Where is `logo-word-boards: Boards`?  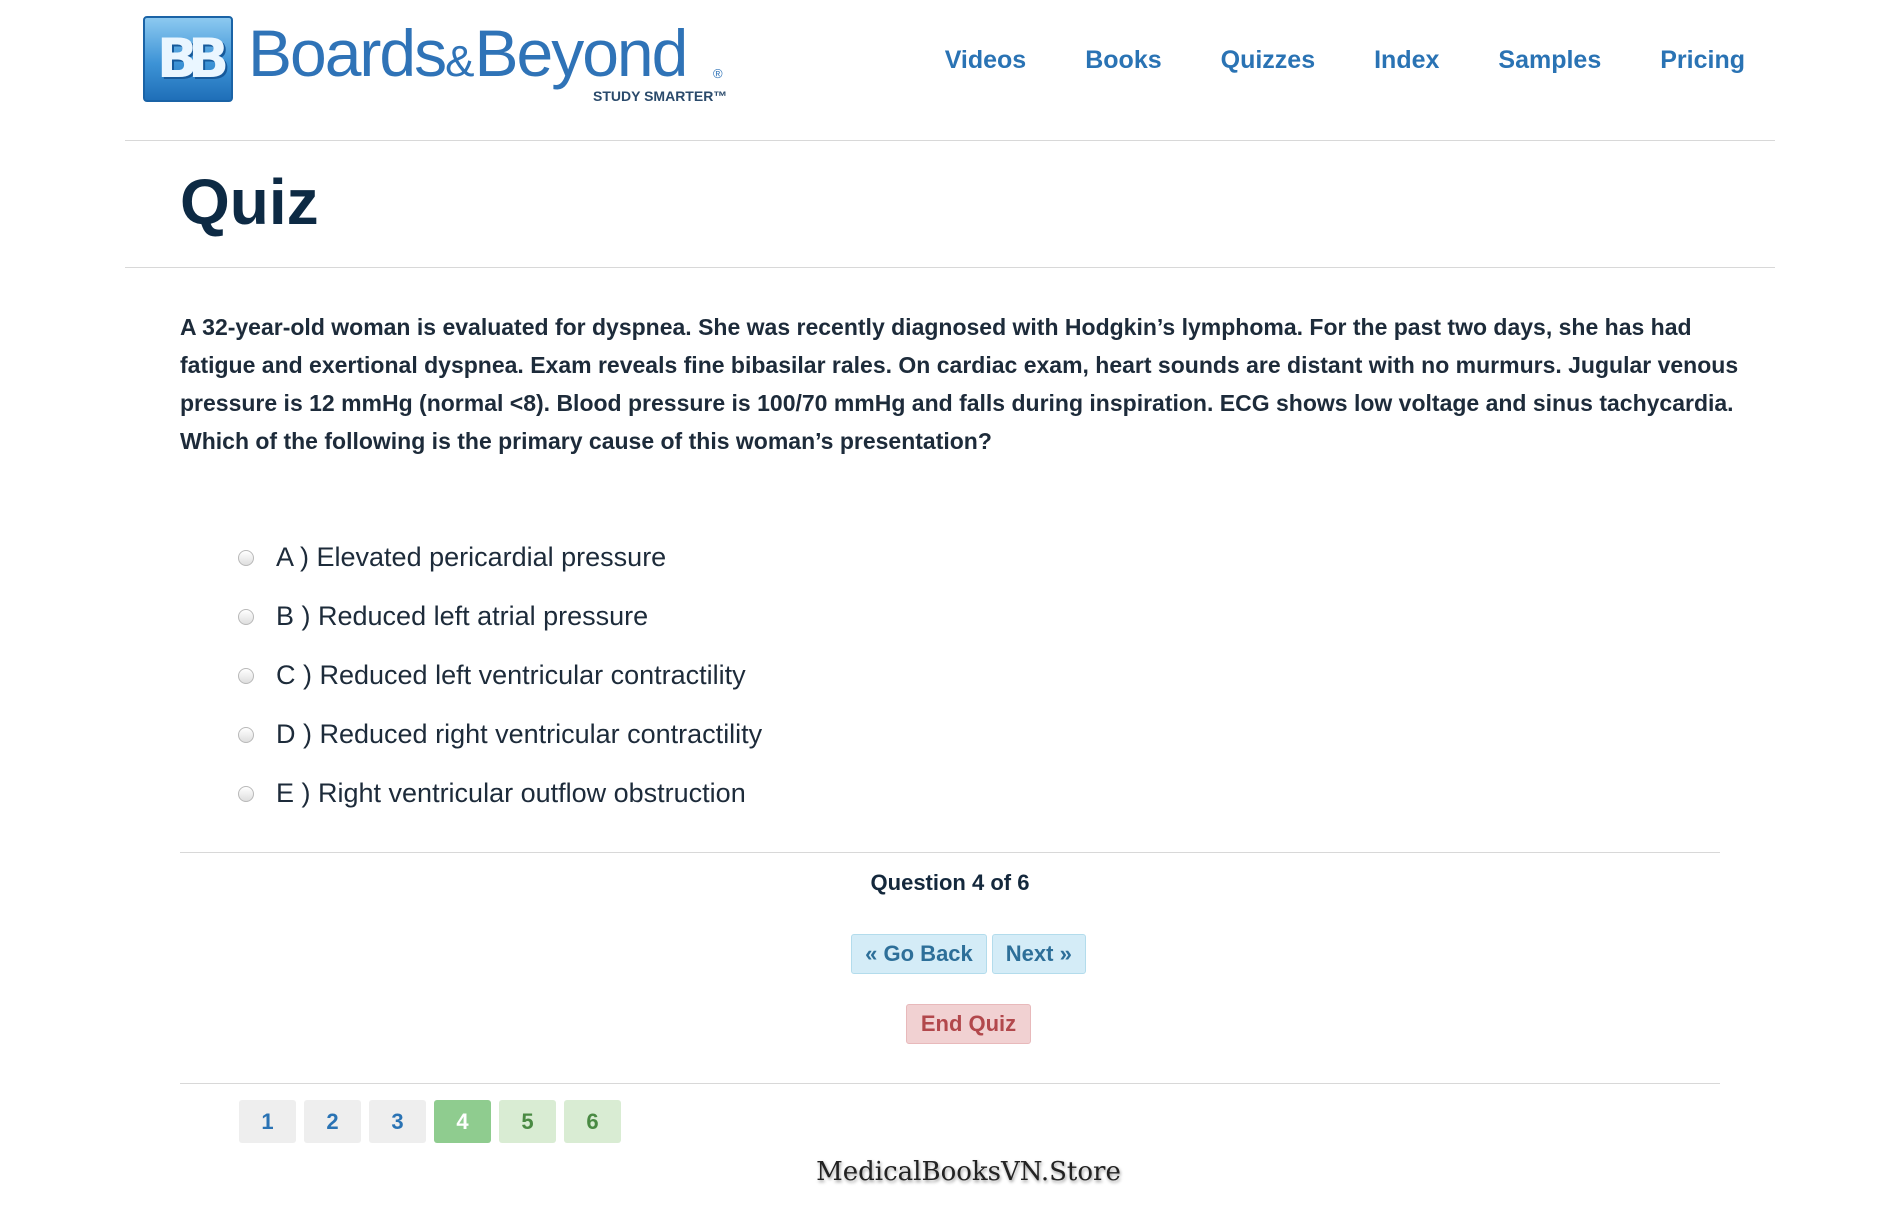 logo-word-boards: Boards is located at coordinates (347, 53).